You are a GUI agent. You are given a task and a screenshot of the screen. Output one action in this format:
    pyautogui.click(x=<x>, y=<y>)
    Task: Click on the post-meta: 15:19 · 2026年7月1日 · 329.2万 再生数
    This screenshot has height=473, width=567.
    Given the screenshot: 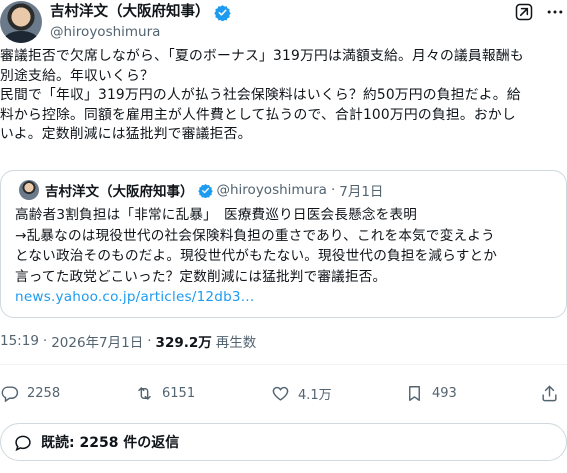 What is the action you would take?
    pyautogui.click(x=128, y=341)
    